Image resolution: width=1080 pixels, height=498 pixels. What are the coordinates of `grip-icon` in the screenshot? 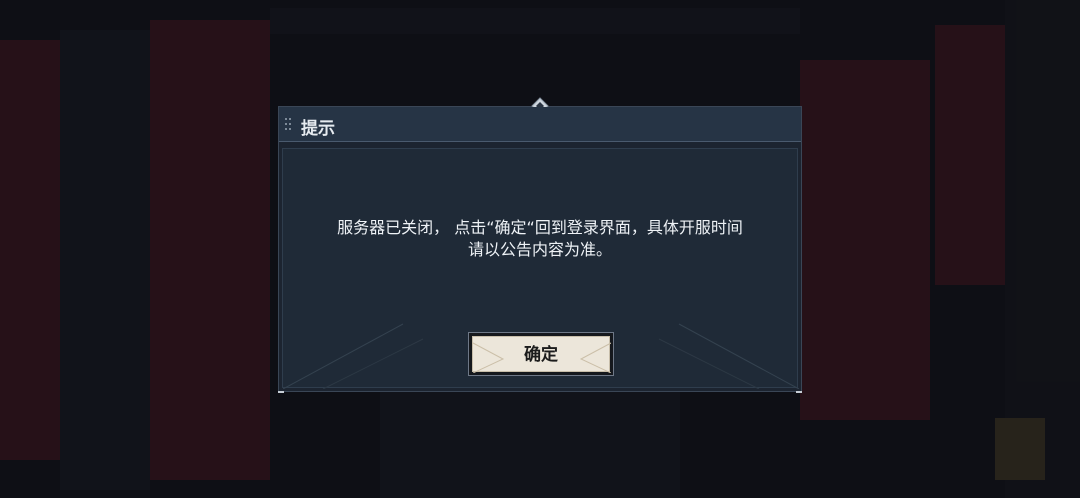 It's located at (289, 124).